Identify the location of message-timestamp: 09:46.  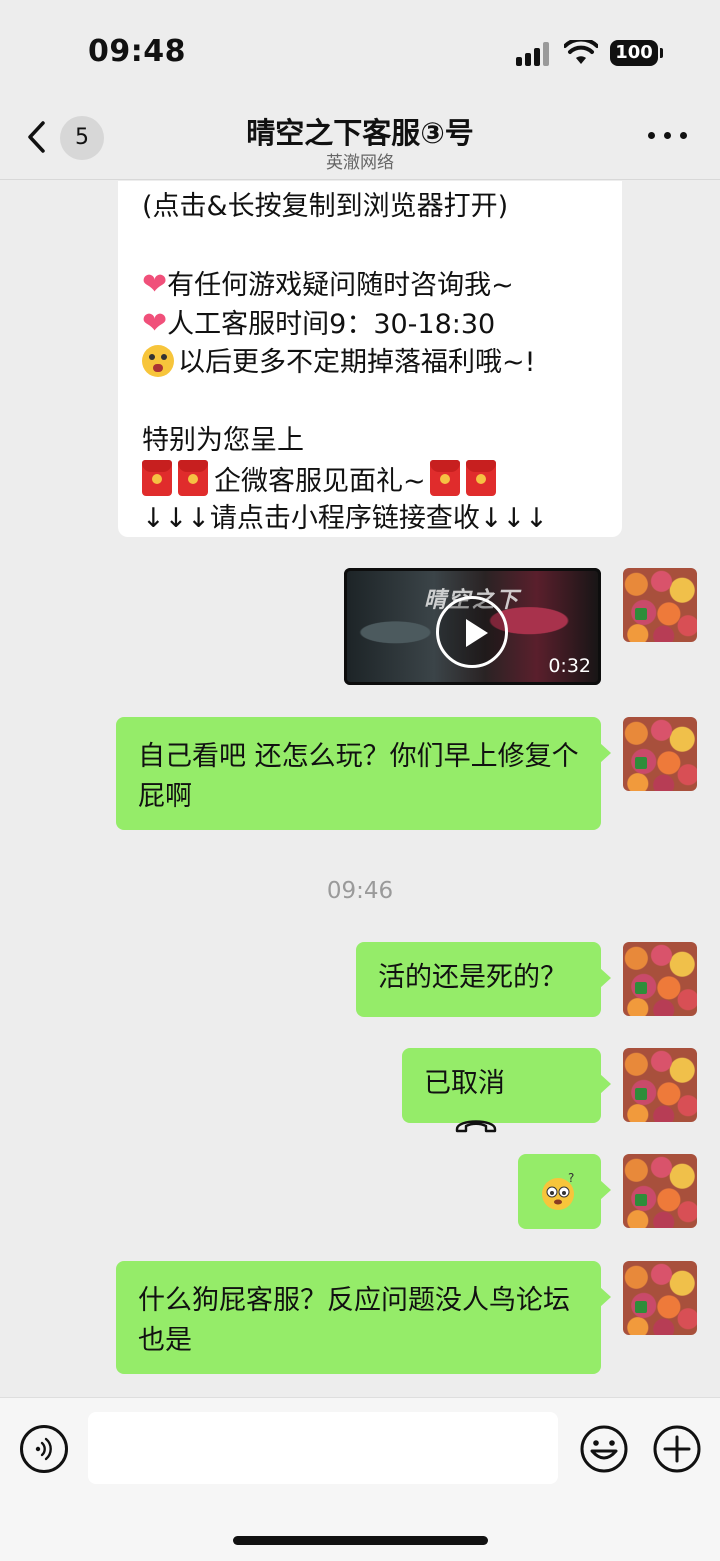
(360, 891).